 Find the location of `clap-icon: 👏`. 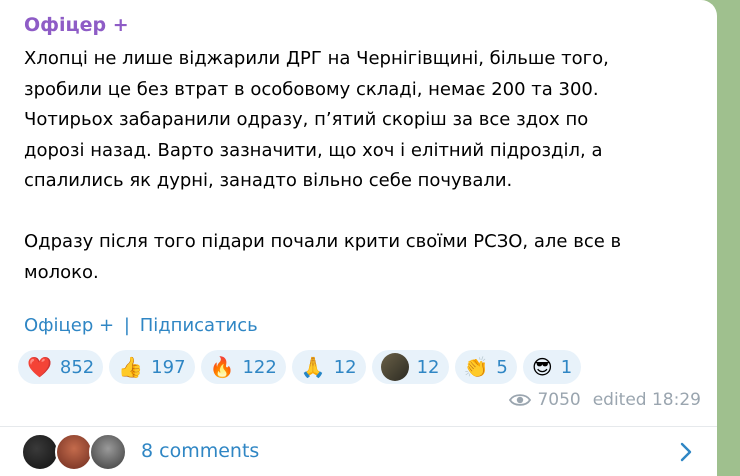

clap-icon: 👏 is located at coordinates (476, 367).